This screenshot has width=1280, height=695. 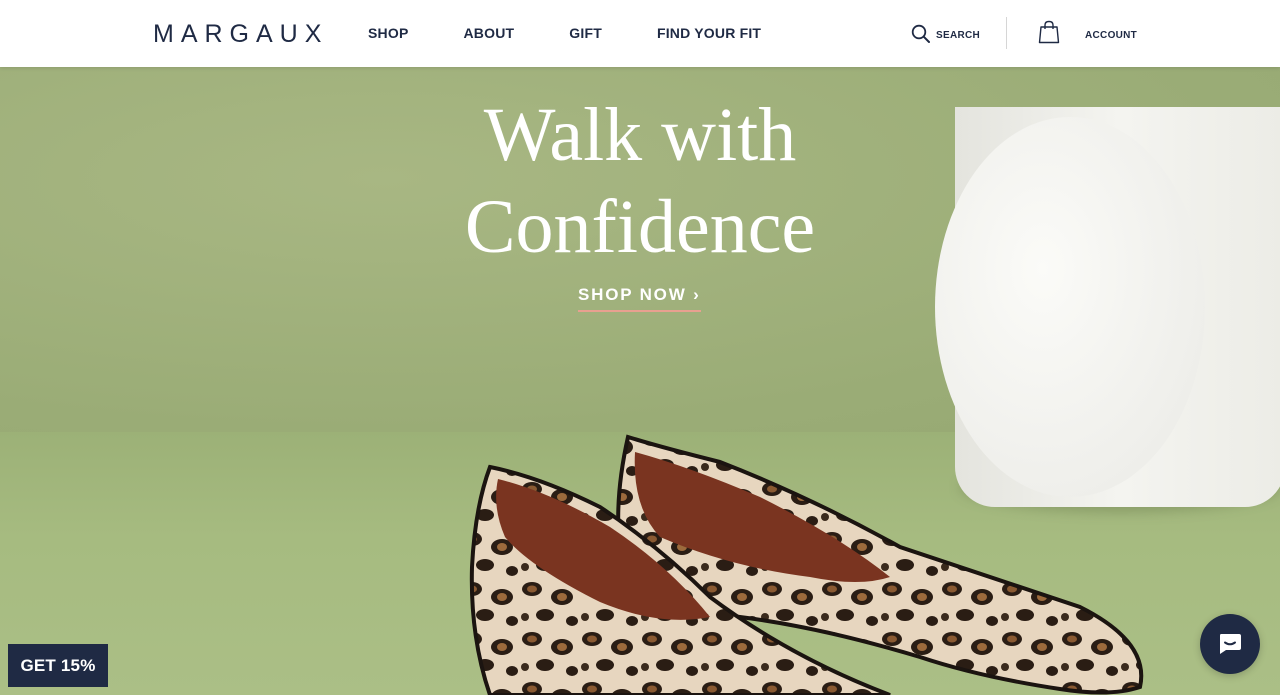 What do you see at coordinates (240, 34) in the screenshot?
I see `logo: MARGAUX` at bounding box center [240, 34].